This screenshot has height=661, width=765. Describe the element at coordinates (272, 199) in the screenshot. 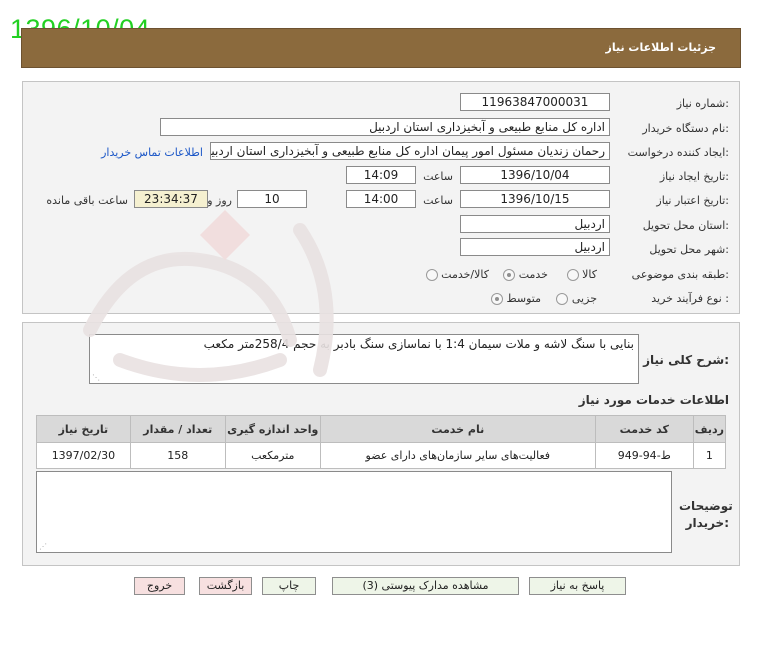

I see `days-remaining-field: 10` at that location.